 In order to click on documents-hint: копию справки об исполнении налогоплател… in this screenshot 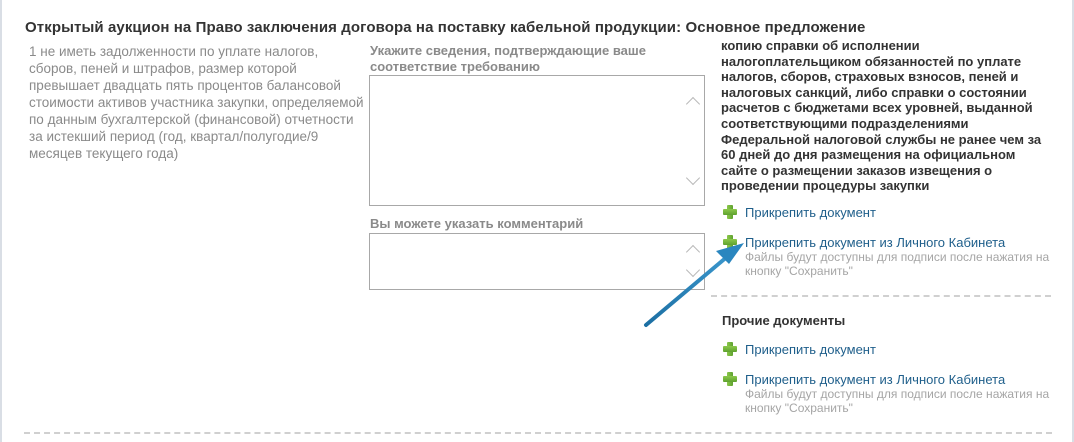, I will do `click(881, 116)`.